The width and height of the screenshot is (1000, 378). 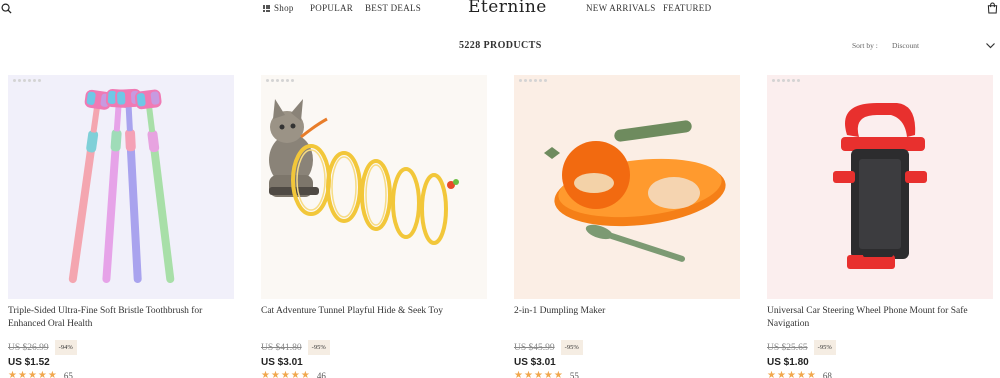 What do you see at coordinates (6, 8) in the screenshot?
I see `search-icon` at bounding box center [6, 8].